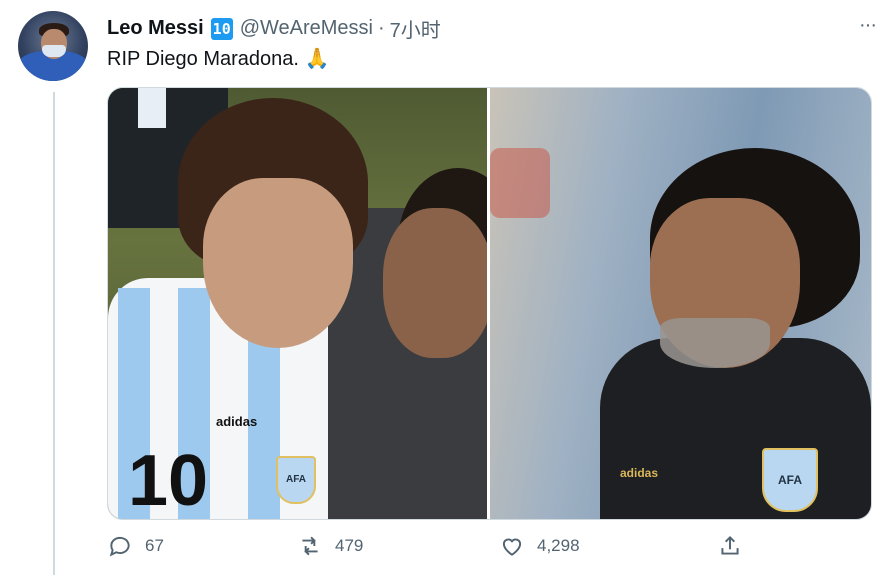 The image size is (896, 575). Describe the element at coordinates (868, 25) in the screenshot. I see `more-icon: ···` at that location.